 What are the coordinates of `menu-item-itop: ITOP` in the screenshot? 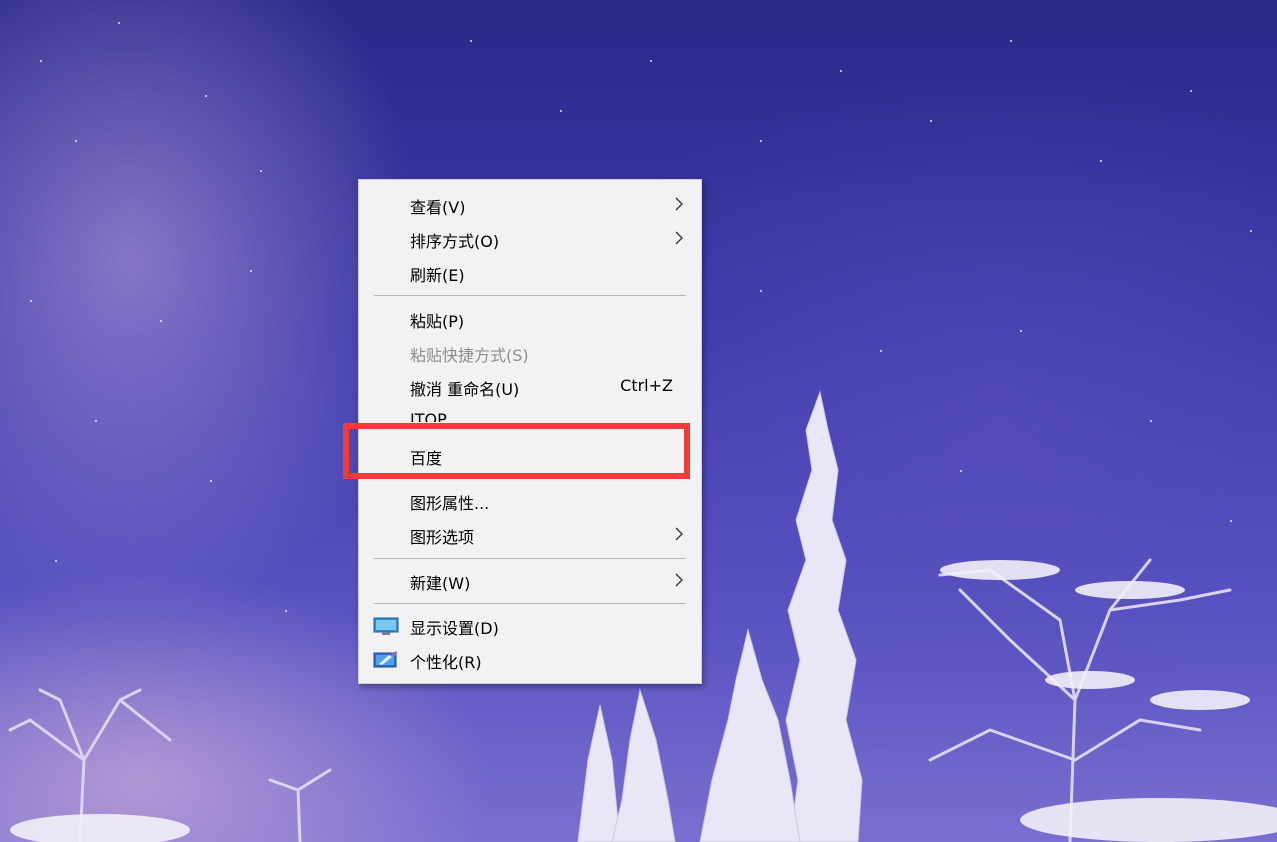 It's located at (530, 413).